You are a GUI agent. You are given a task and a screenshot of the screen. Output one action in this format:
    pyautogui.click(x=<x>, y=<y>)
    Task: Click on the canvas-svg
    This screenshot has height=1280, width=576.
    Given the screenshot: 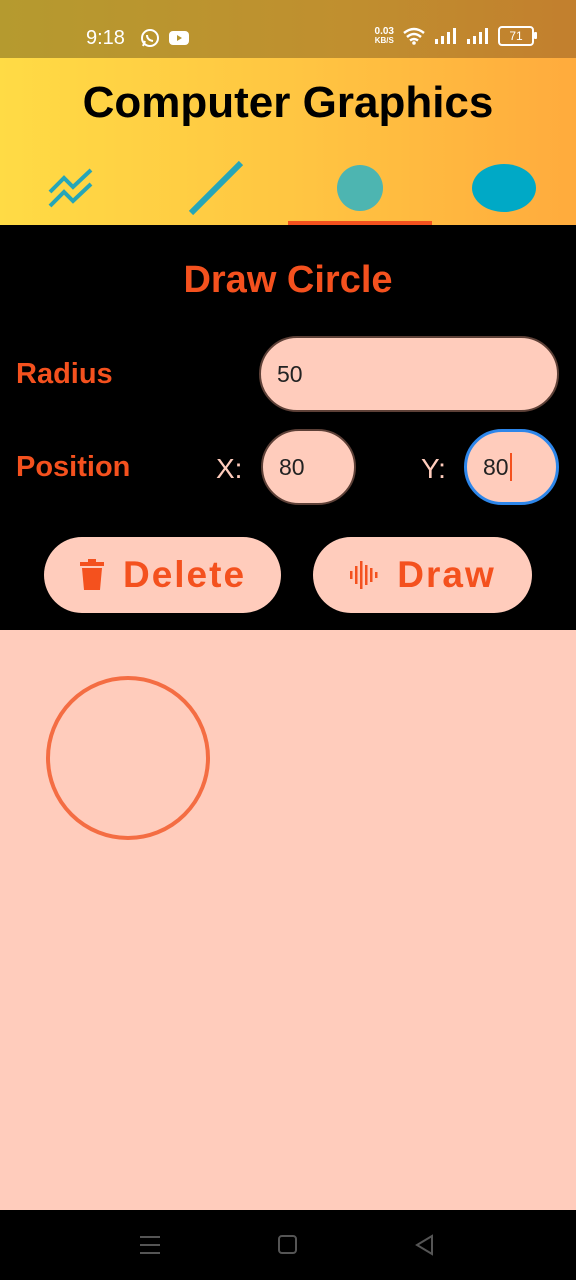 What is the action you would take?
    pyautogui.click(x=128, y=758)
    